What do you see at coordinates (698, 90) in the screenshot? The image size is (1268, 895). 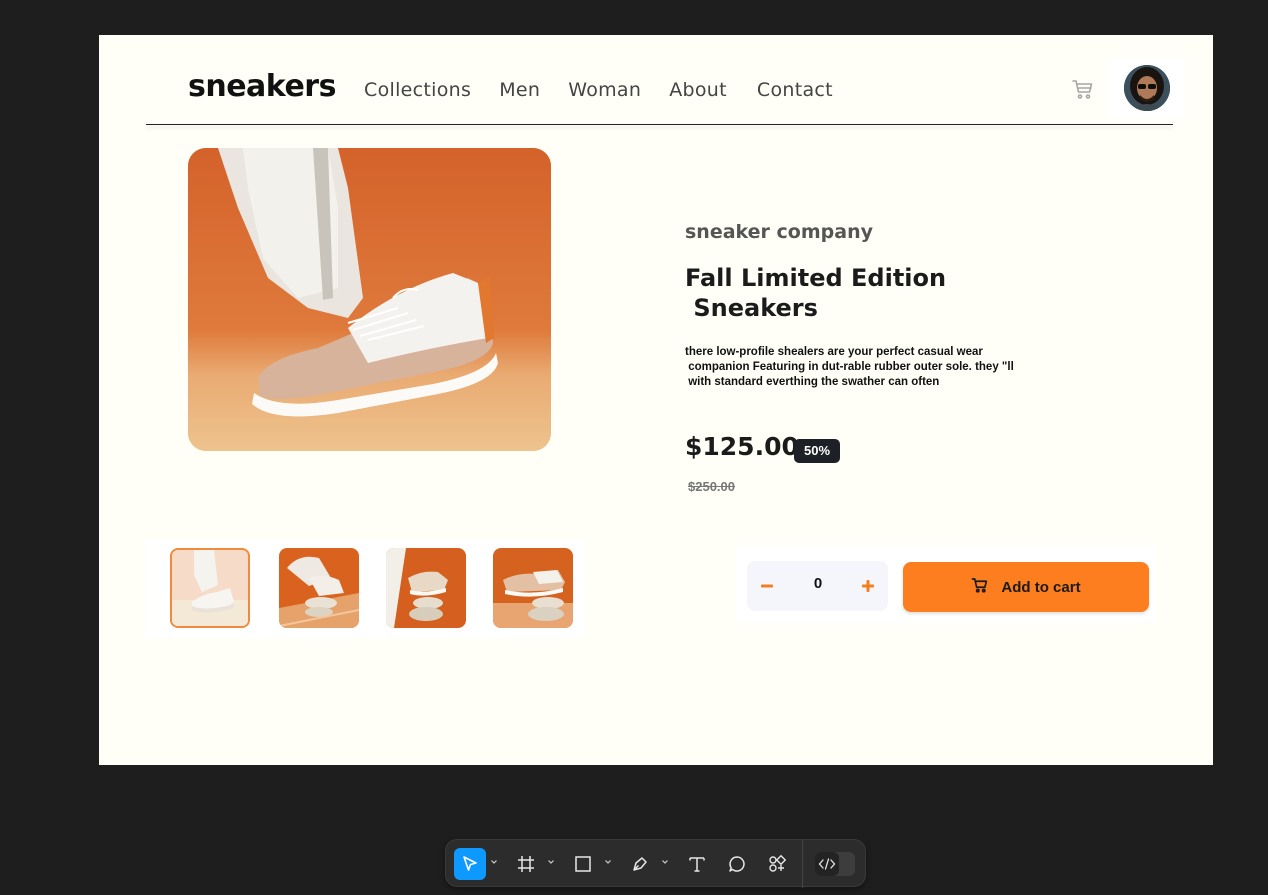 I see `nav-item-about: About` at bounding box center [698, 90].